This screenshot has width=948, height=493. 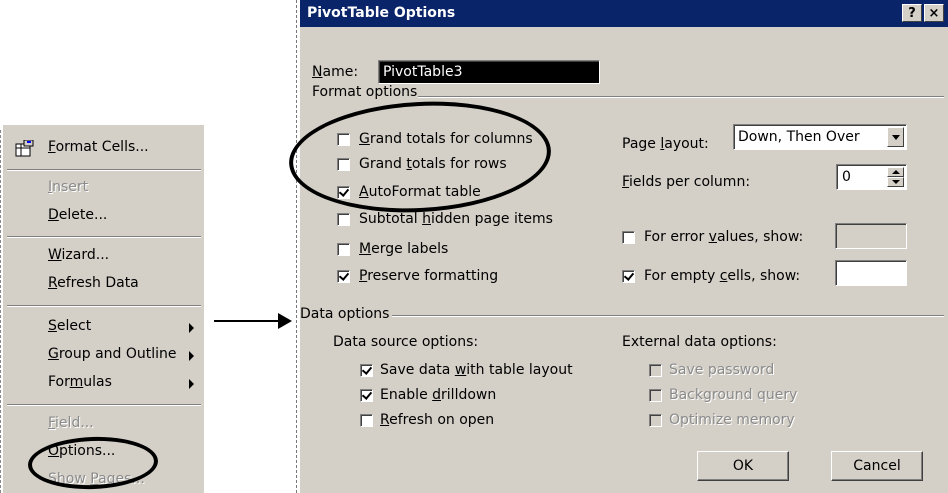 I want to click on format-options-label: Format options, so click(x=365, y=92).